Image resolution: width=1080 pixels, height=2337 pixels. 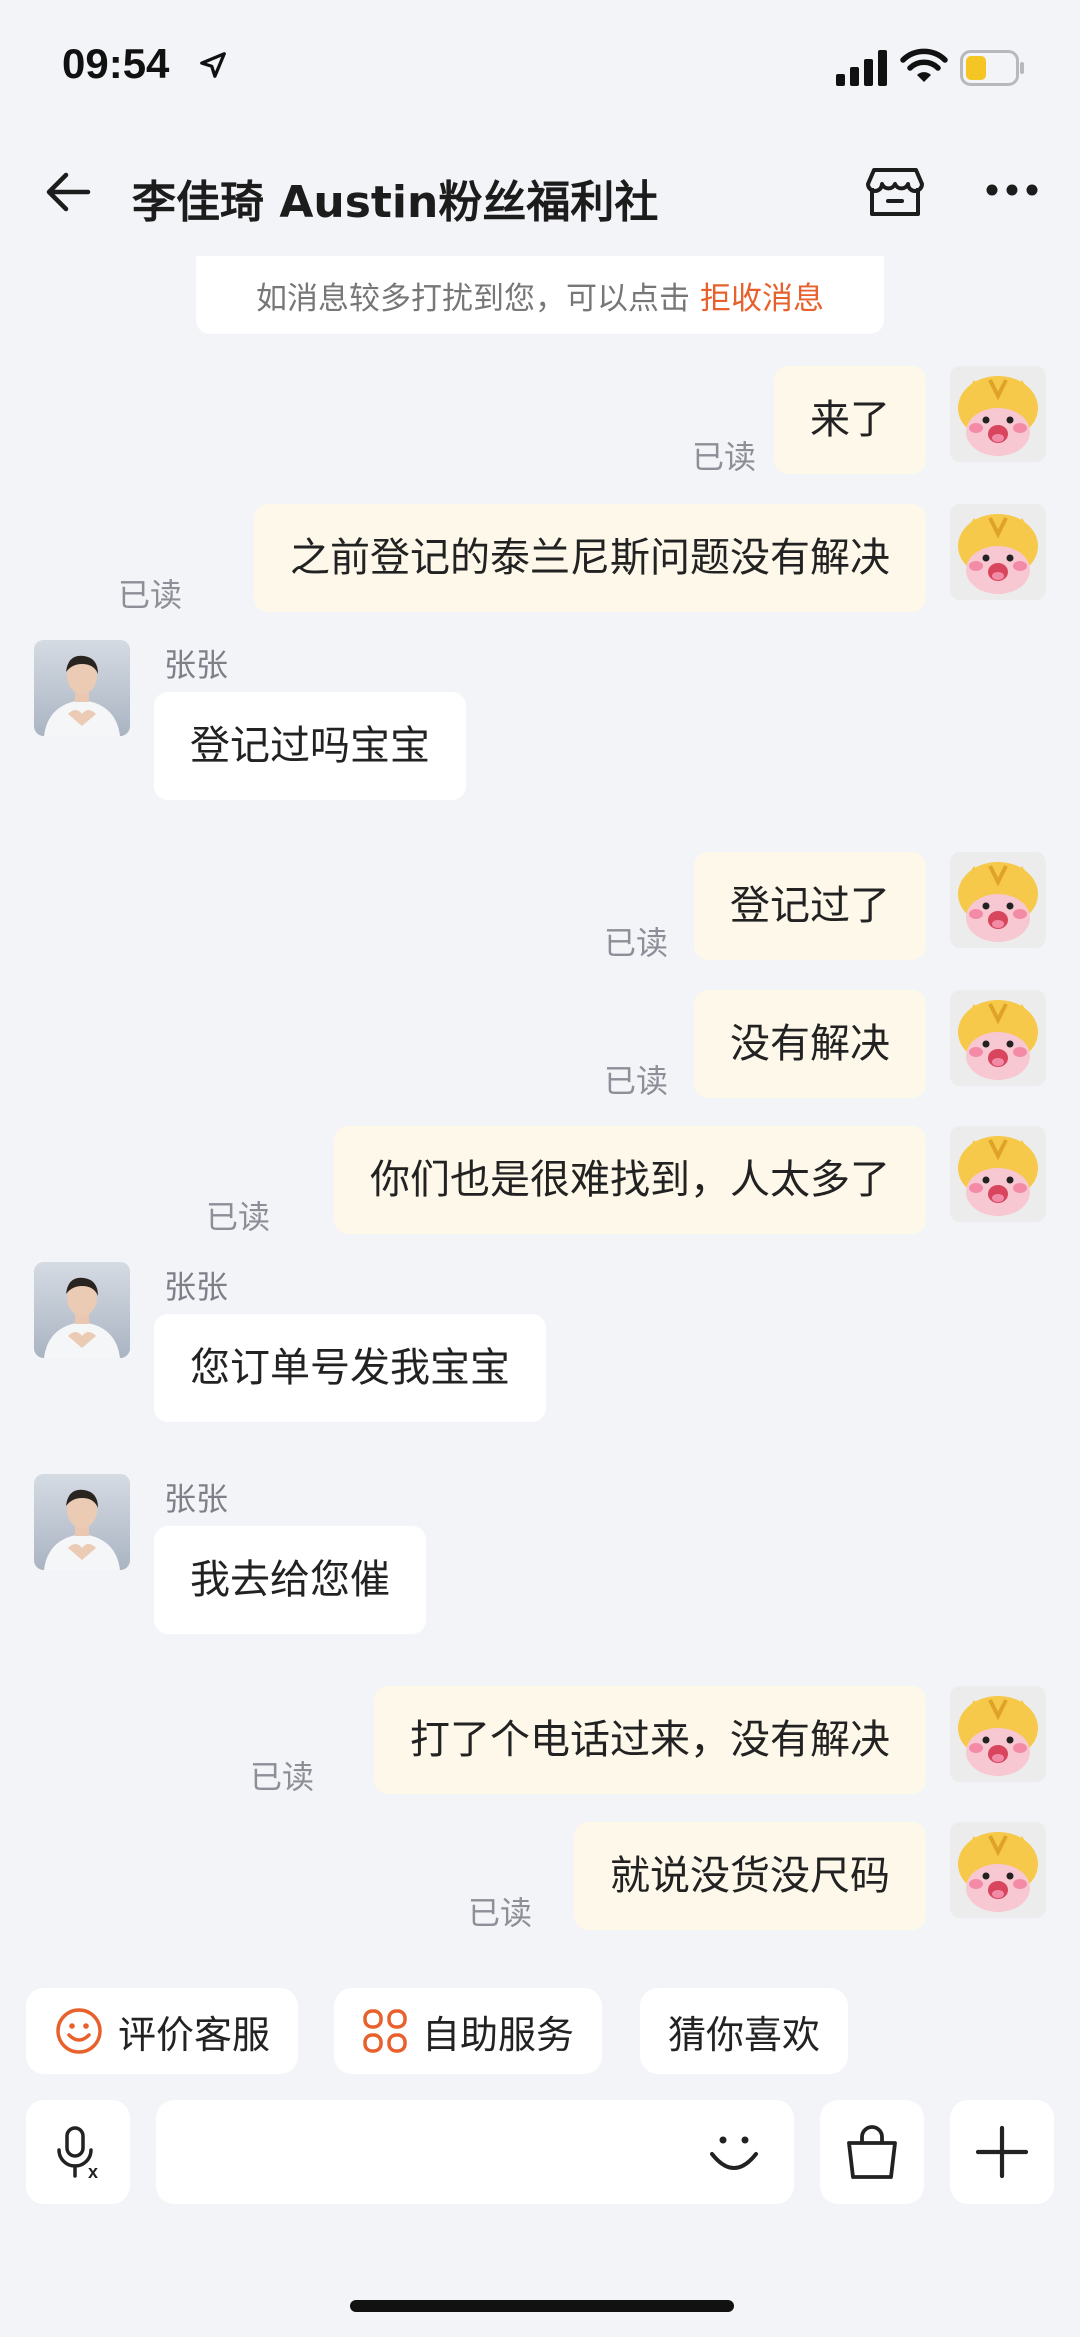 I want to click on status-time: 09:54, so click(x=116, y=63).